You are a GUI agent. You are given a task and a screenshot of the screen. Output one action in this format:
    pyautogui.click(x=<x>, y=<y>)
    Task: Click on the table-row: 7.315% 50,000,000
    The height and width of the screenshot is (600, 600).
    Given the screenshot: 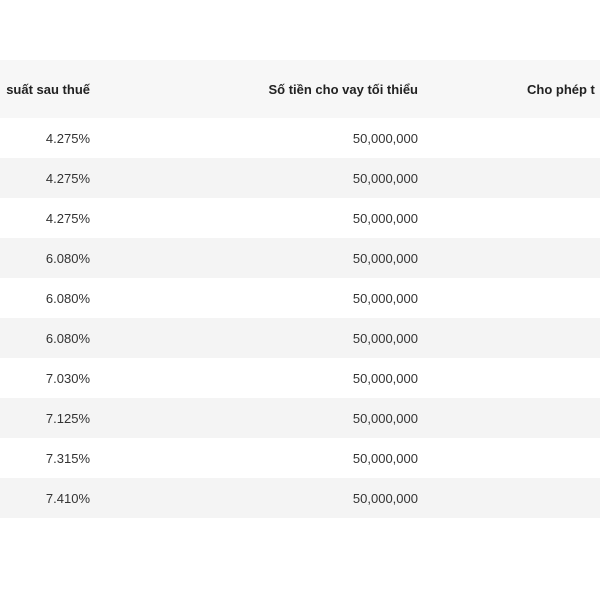 What is the action you would take?
    pyautogui.click(x=300, y=458)
    